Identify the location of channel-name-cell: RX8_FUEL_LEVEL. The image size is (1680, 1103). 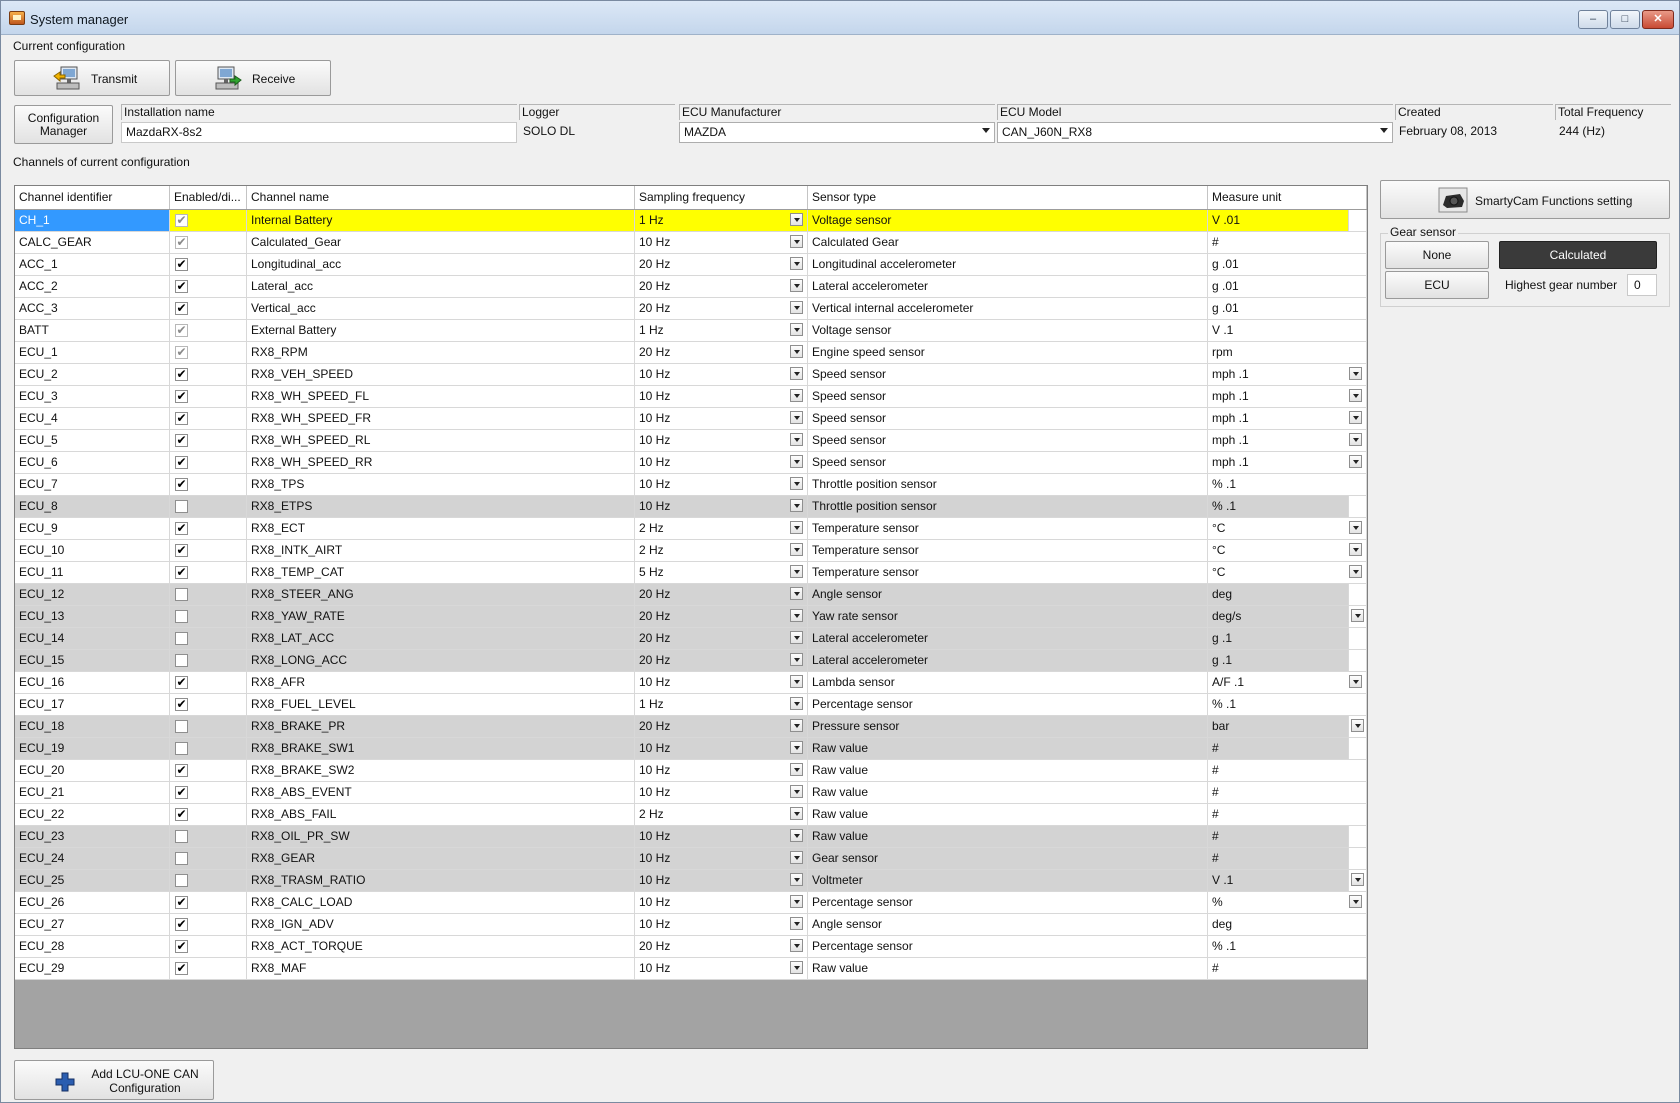
(441, 705).